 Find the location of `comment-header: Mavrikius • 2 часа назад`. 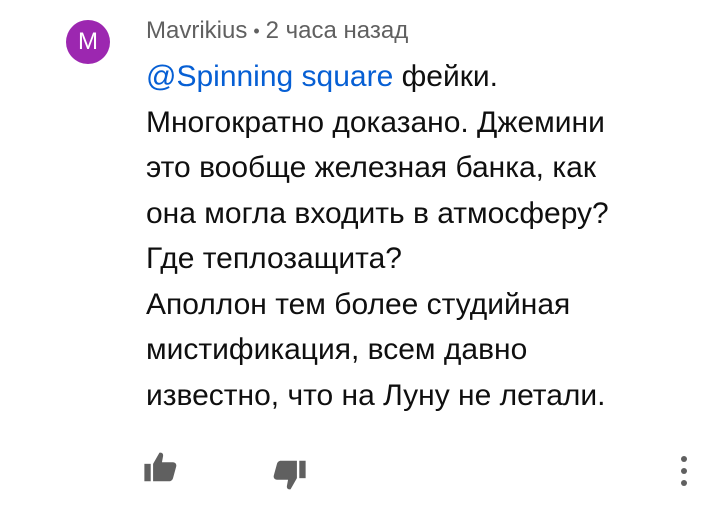

comment-header: Mavrikius • 2 часа назад is located at coordinates (277, 31).